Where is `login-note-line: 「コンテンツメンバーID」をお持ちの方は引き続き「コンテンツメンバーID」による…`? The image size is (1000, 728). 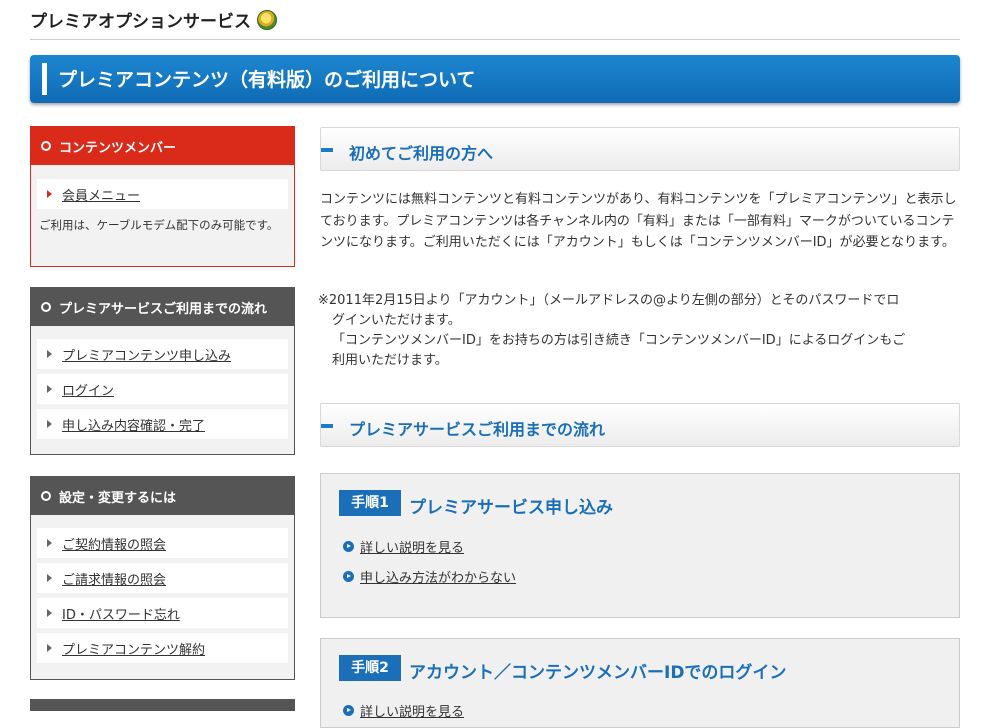 login-note-line: 「コンテンツメンバーID」をお持ちの方は引き続き「コンテンツメンバーID」による… is located at coordinates (619, 340).